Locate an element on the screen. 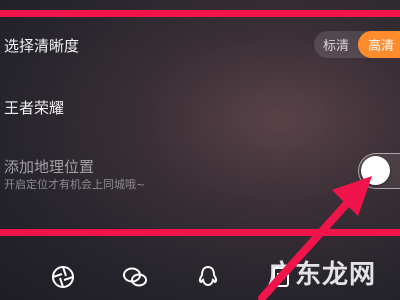  location-toggle is located at coordinates (379, 171).